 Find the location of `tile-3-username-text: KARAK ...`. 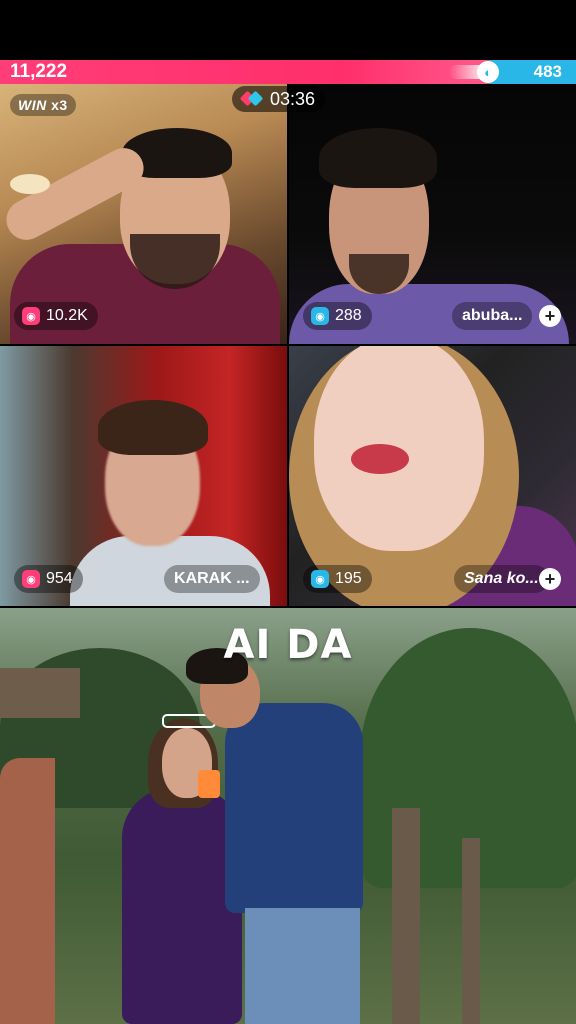

tile-3-username-text: KARAK ... is located at coordinates (212, 578).